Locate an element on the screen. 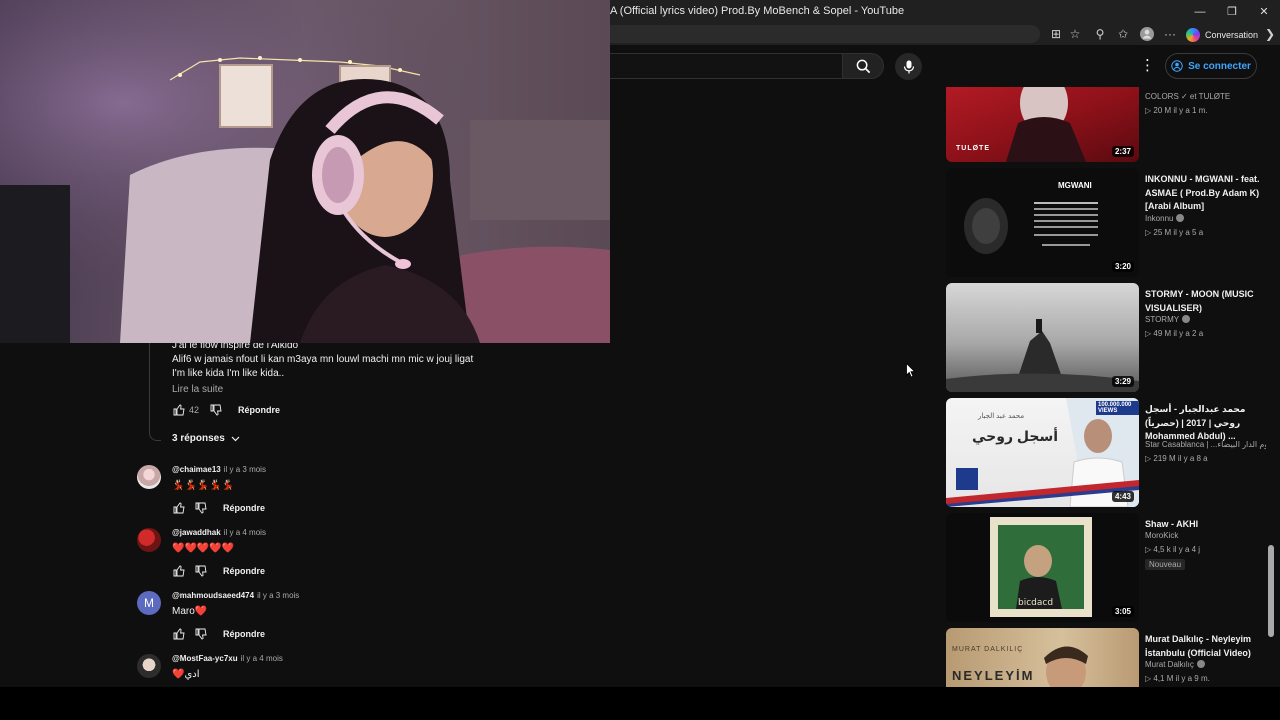  thumbnail-label: MGWANI is located at coordinates (1075, 185).